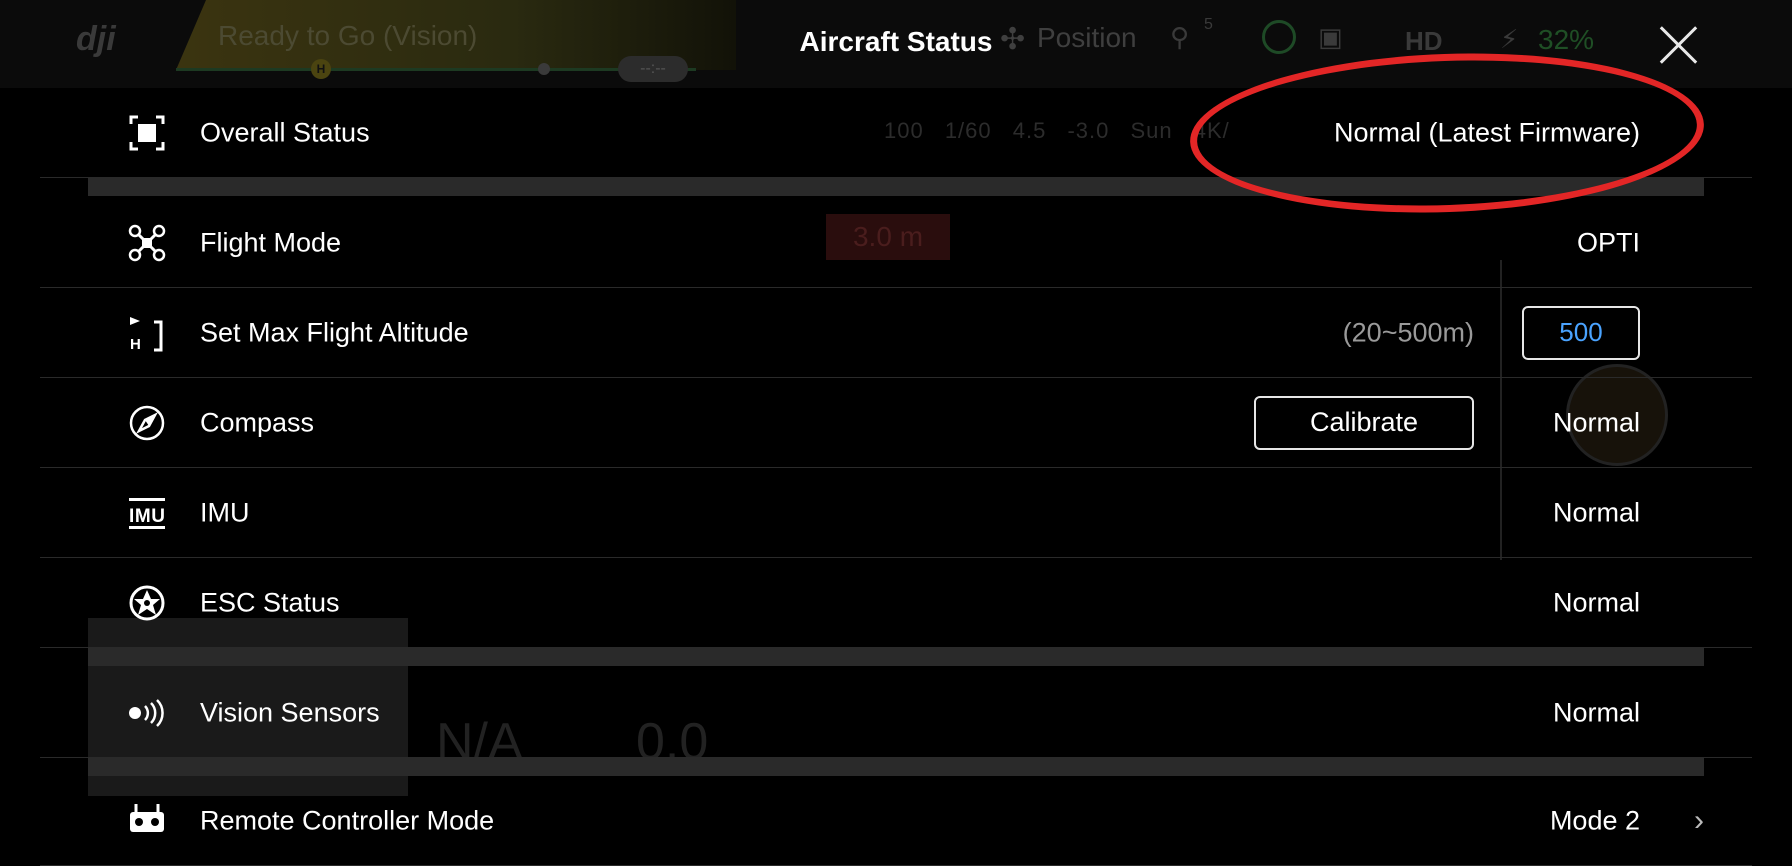 This screenshot has width=1792, height=866. I want to click on row-flight-mode: Flight Mode OPTI, so click(896, 243).